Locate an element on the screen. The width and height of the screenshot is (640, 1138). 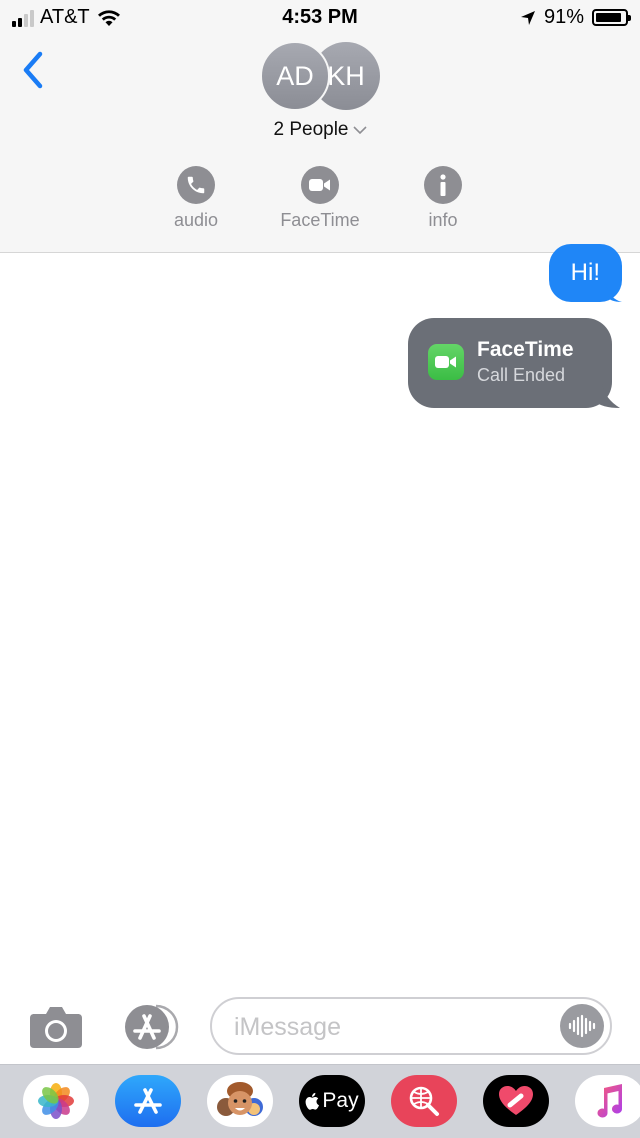
app-store-app-button is located at coordinates (148, 1101).